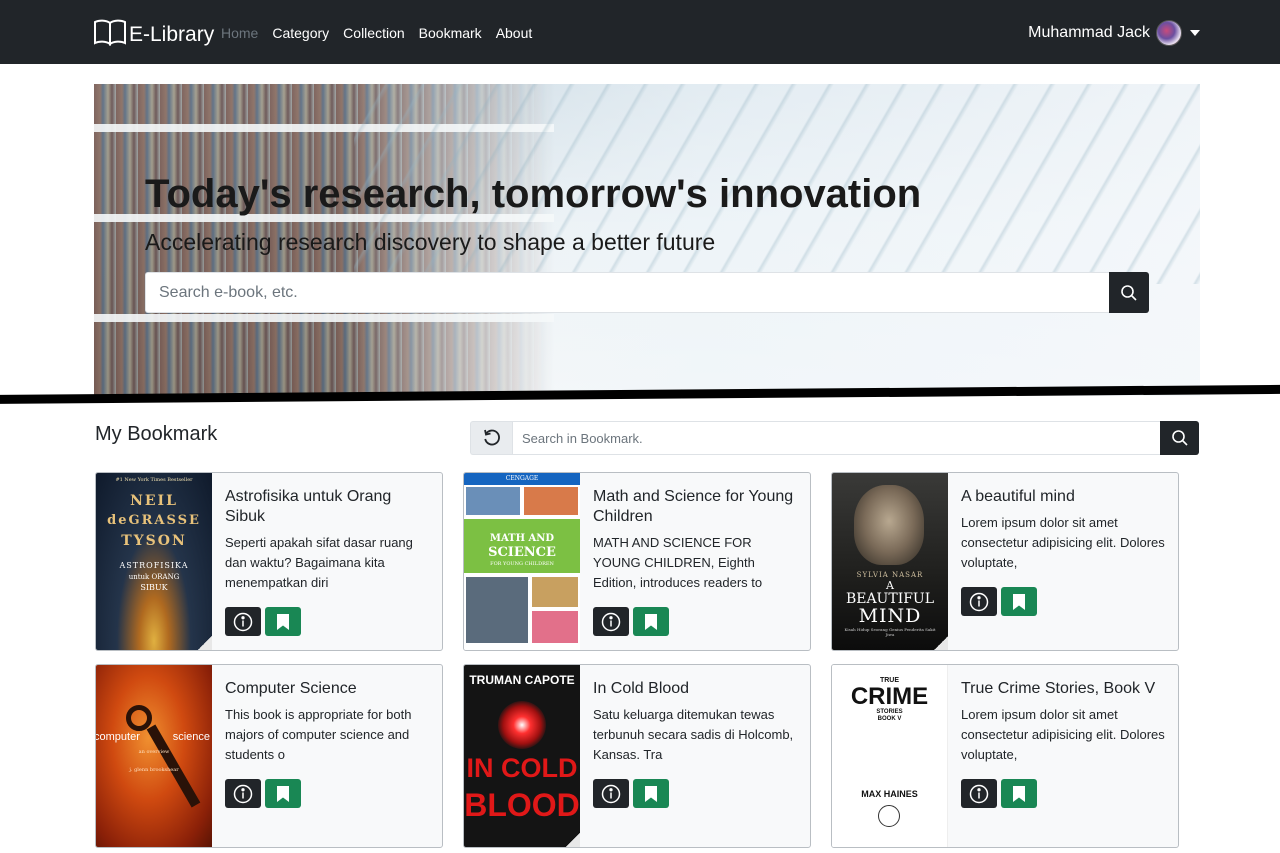 Image resolution: width=1280 pixels, height=853 pixels. I want to click on nav-links: Home Category Collection Bookmark About, so click(376, 33).